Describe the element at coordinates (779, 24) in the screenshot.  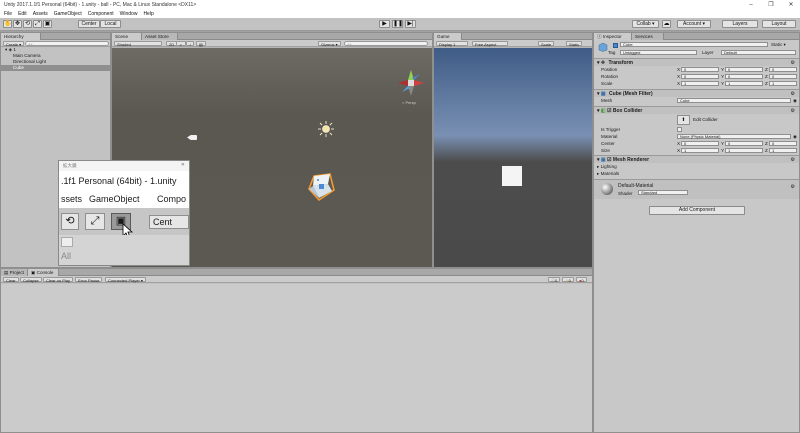
I see `layout-dropdown: Layout` at that location.